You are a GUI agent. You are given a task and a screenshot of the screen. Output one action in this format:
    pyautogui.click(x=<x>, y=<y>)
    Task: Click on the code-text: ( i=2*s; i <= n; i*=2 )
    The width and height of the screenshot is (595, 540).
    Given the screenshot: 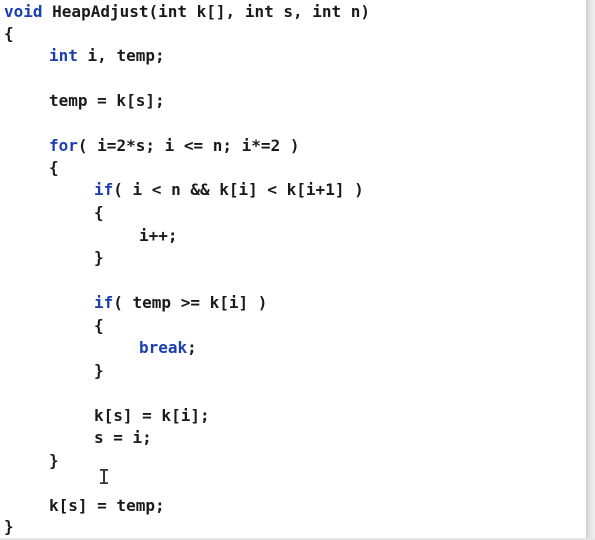 What is the action you would take?
    pyautogui.click(x=188, y=145)
    